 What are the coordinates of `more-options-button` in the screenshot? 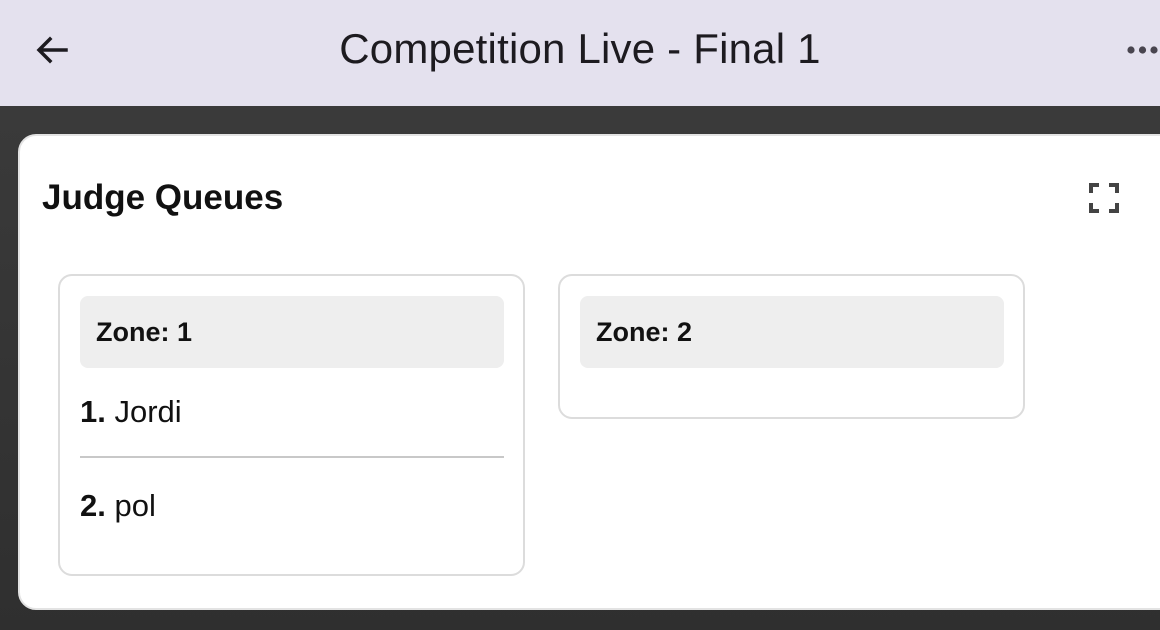 It's located at (1140, 50).